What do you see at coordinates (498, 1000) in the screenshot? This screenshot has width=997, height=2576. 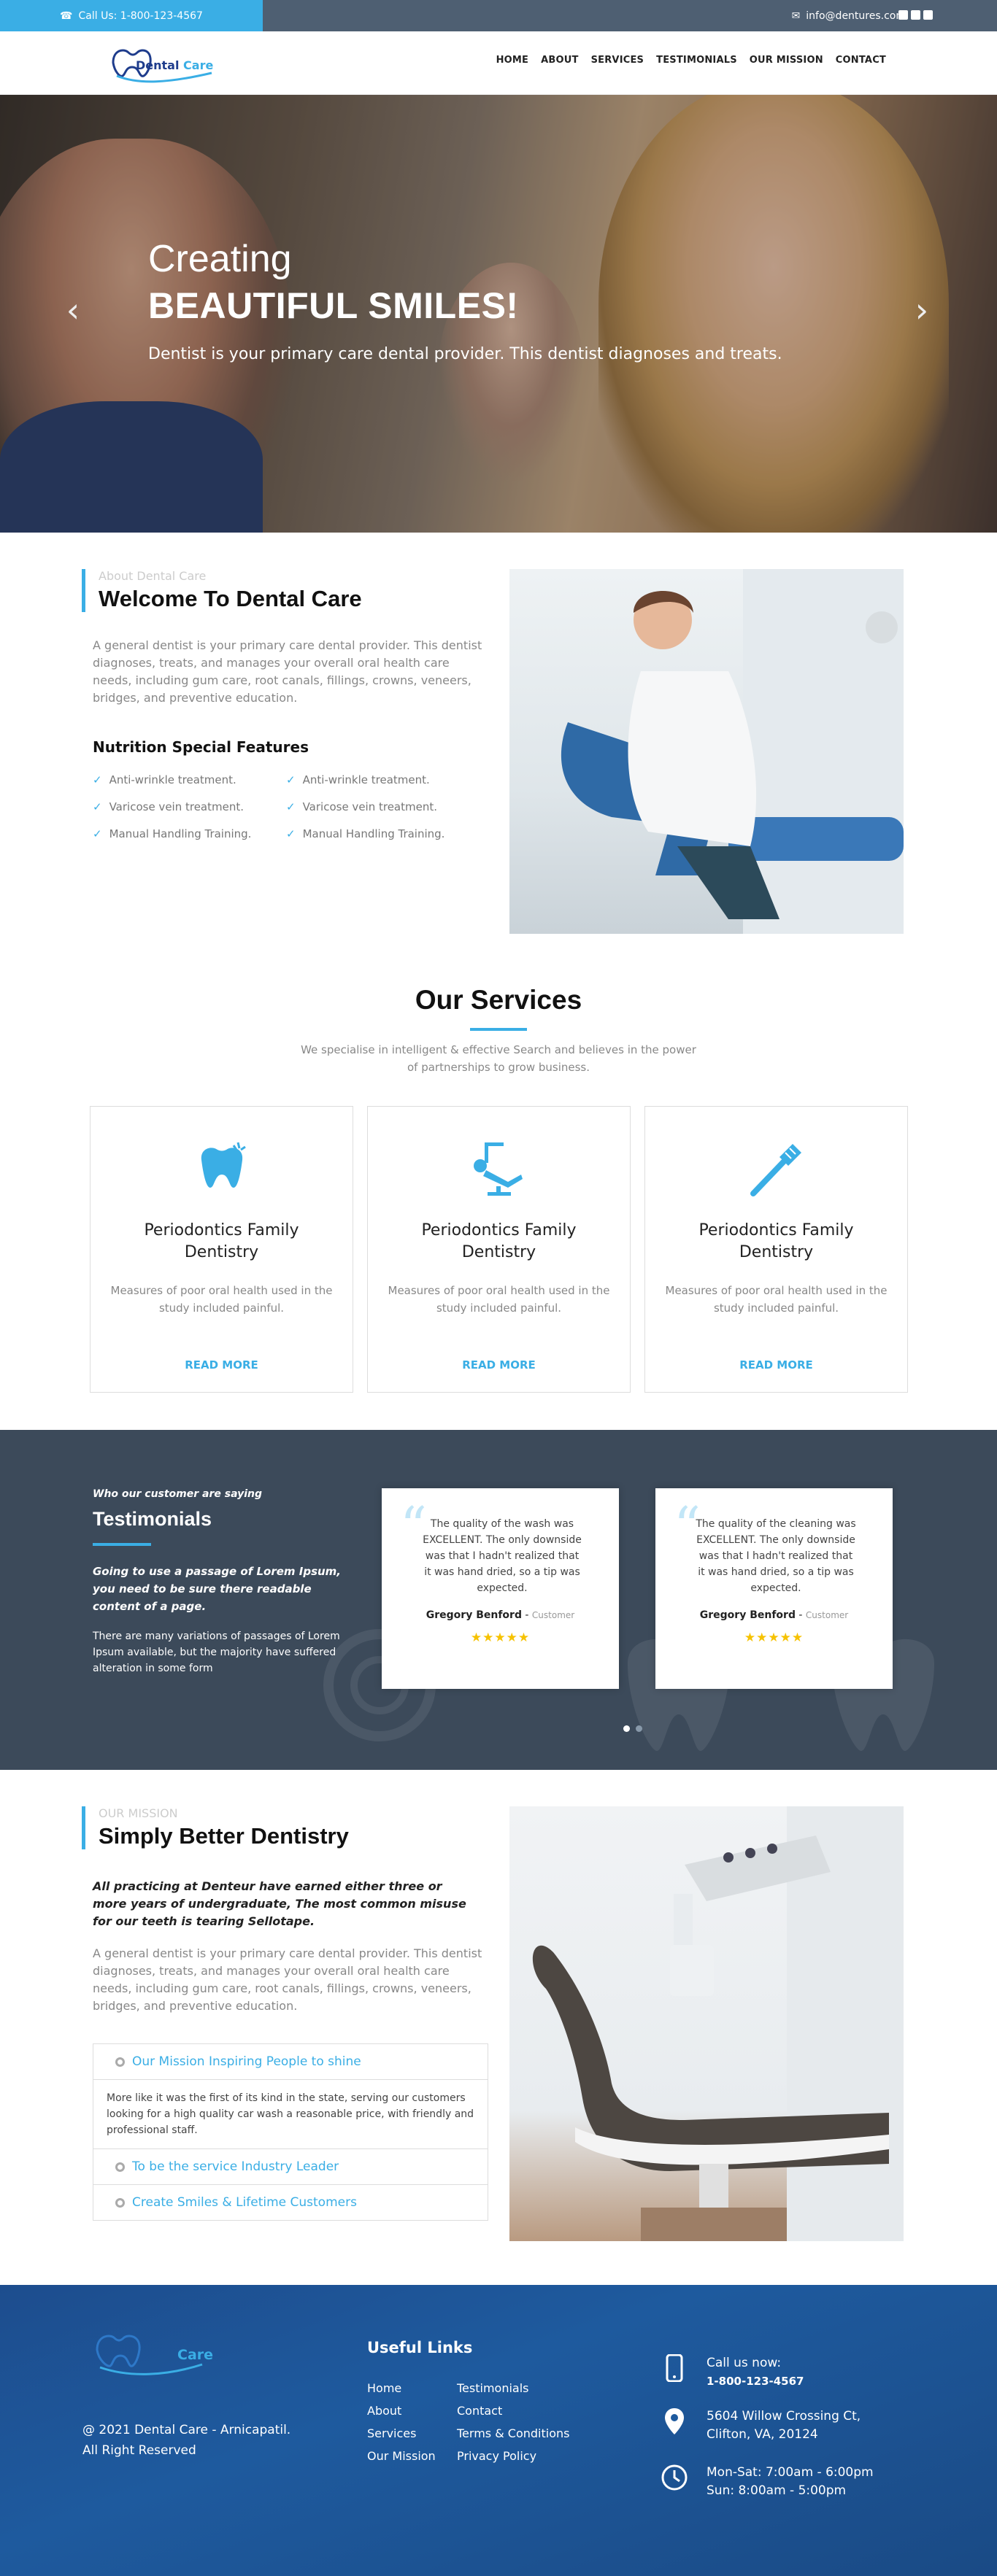 I see `services-title: Our Services` at bounding box center [498, 1000].